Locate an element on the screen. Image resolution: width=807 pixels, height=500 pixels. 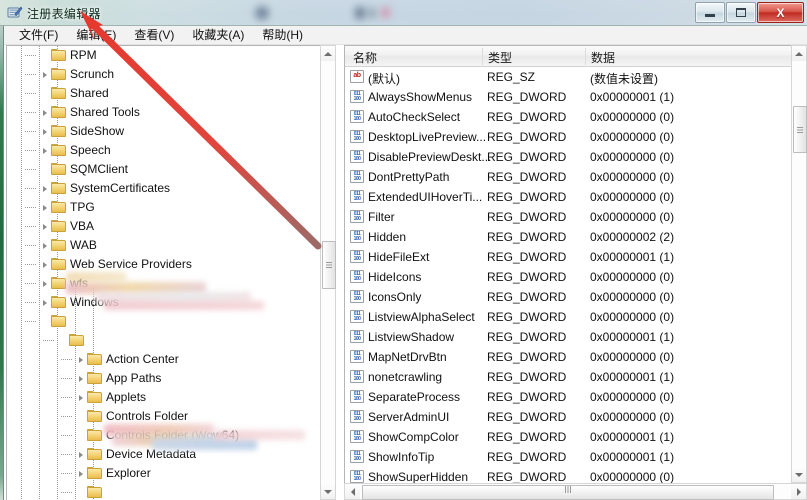
value-row: 011 100 Hidden REG_DWORD 0x00000002 (2) is located at coordinates (568, 237).